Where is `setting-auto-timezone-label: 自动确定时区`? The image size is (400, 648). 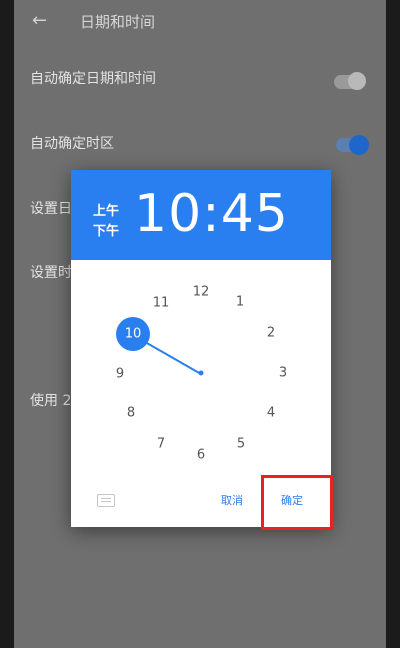 setting-auto-timezone-label: 自动确定时区 is located at coordinates (72, 144).